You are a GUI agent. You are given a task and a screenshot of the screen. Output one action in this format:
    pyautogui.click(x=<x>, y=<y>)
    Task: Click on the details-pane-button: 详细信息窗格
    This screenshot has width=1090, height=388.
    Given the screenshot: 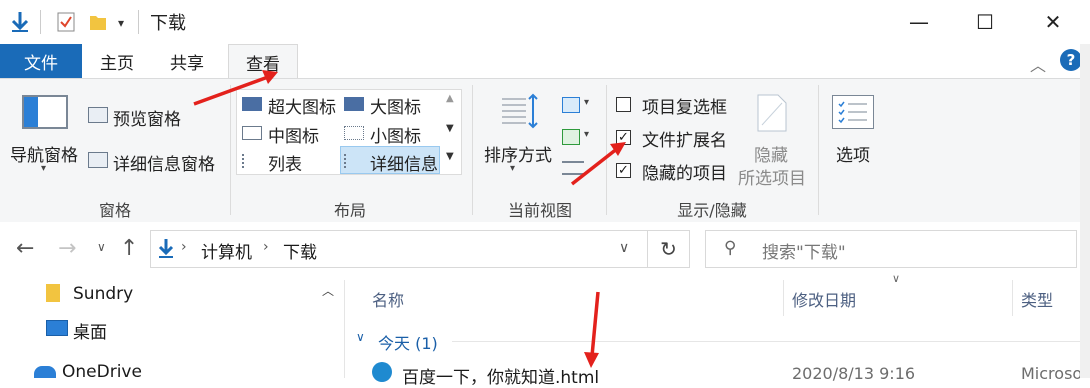 What is the action you would take?
    pyautogui.click(x=164, y=162)
    